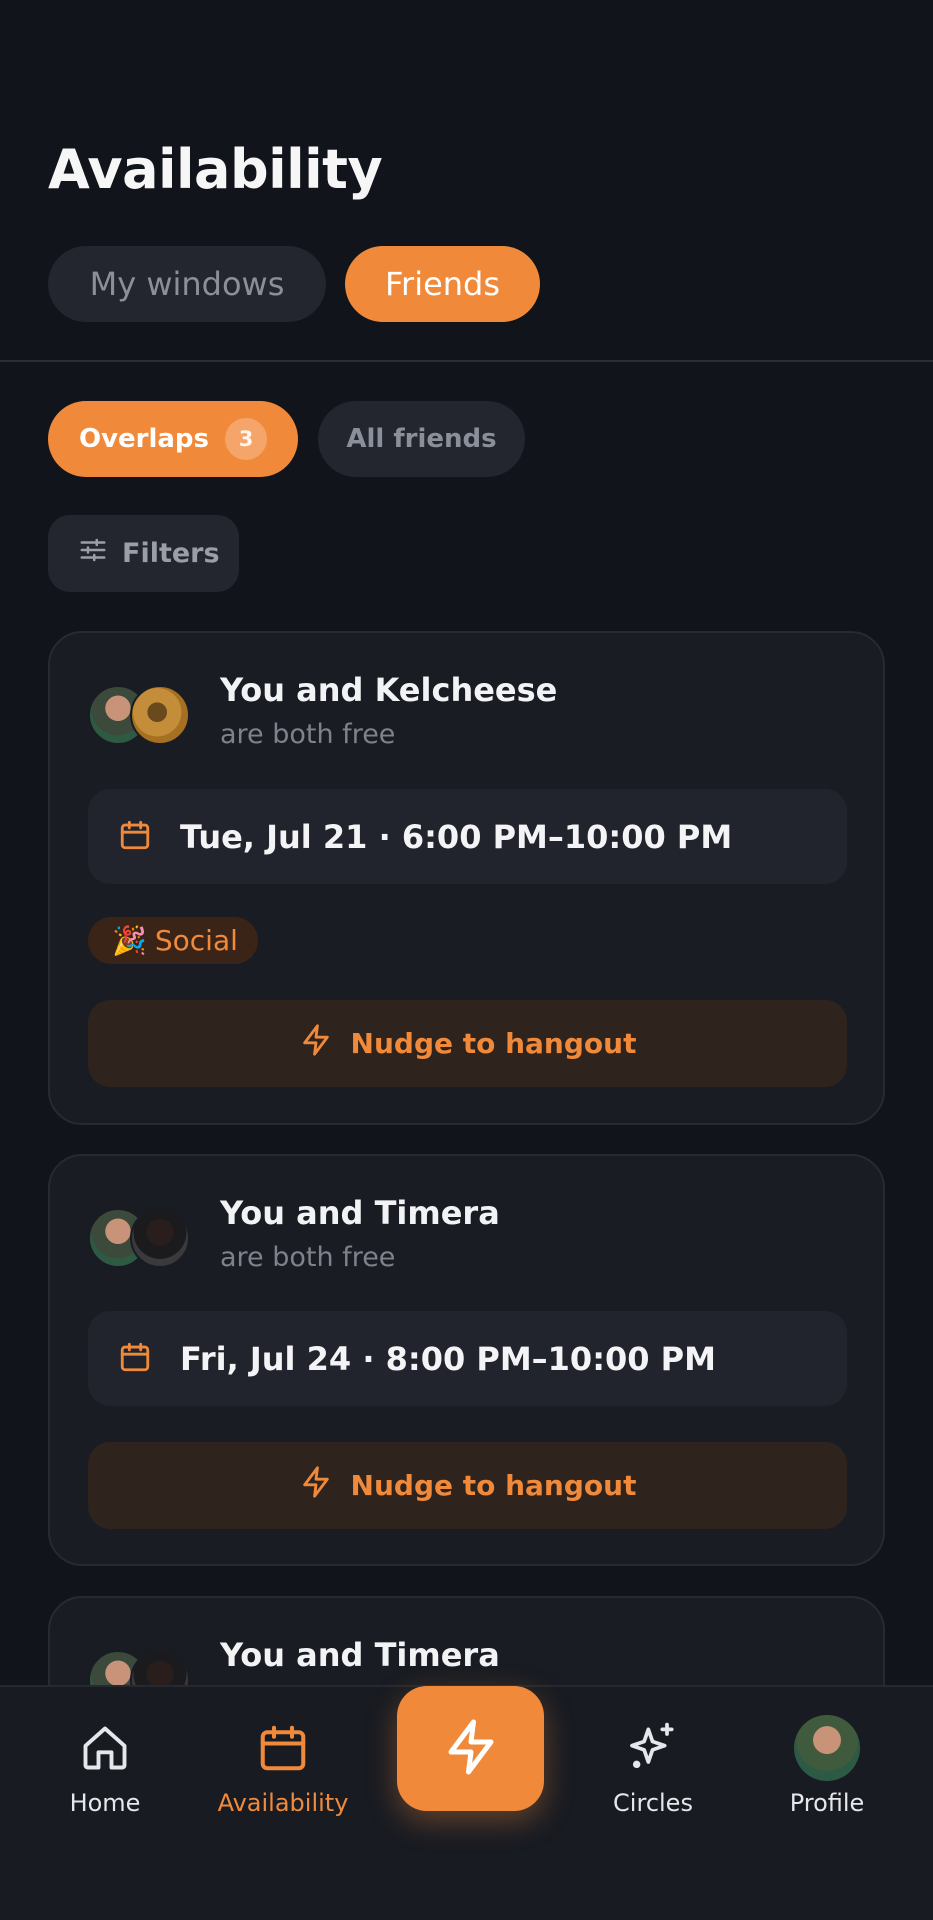 The width and height of the screenshot is (933, 1920). What do you see at coordinates (215, 169) in the screenshot?
I see `page-title: Availability` at bounding box center [215, 169].